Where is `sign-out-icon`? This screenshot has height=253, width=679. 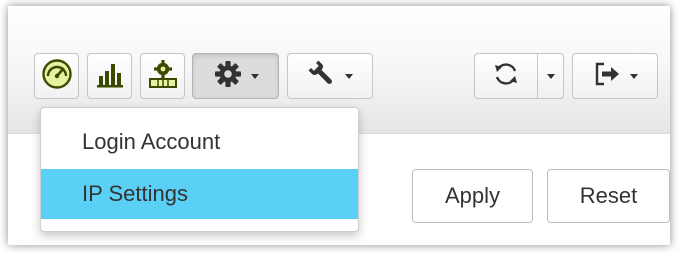
sign-out-icon is located at coordinates (607, 76).